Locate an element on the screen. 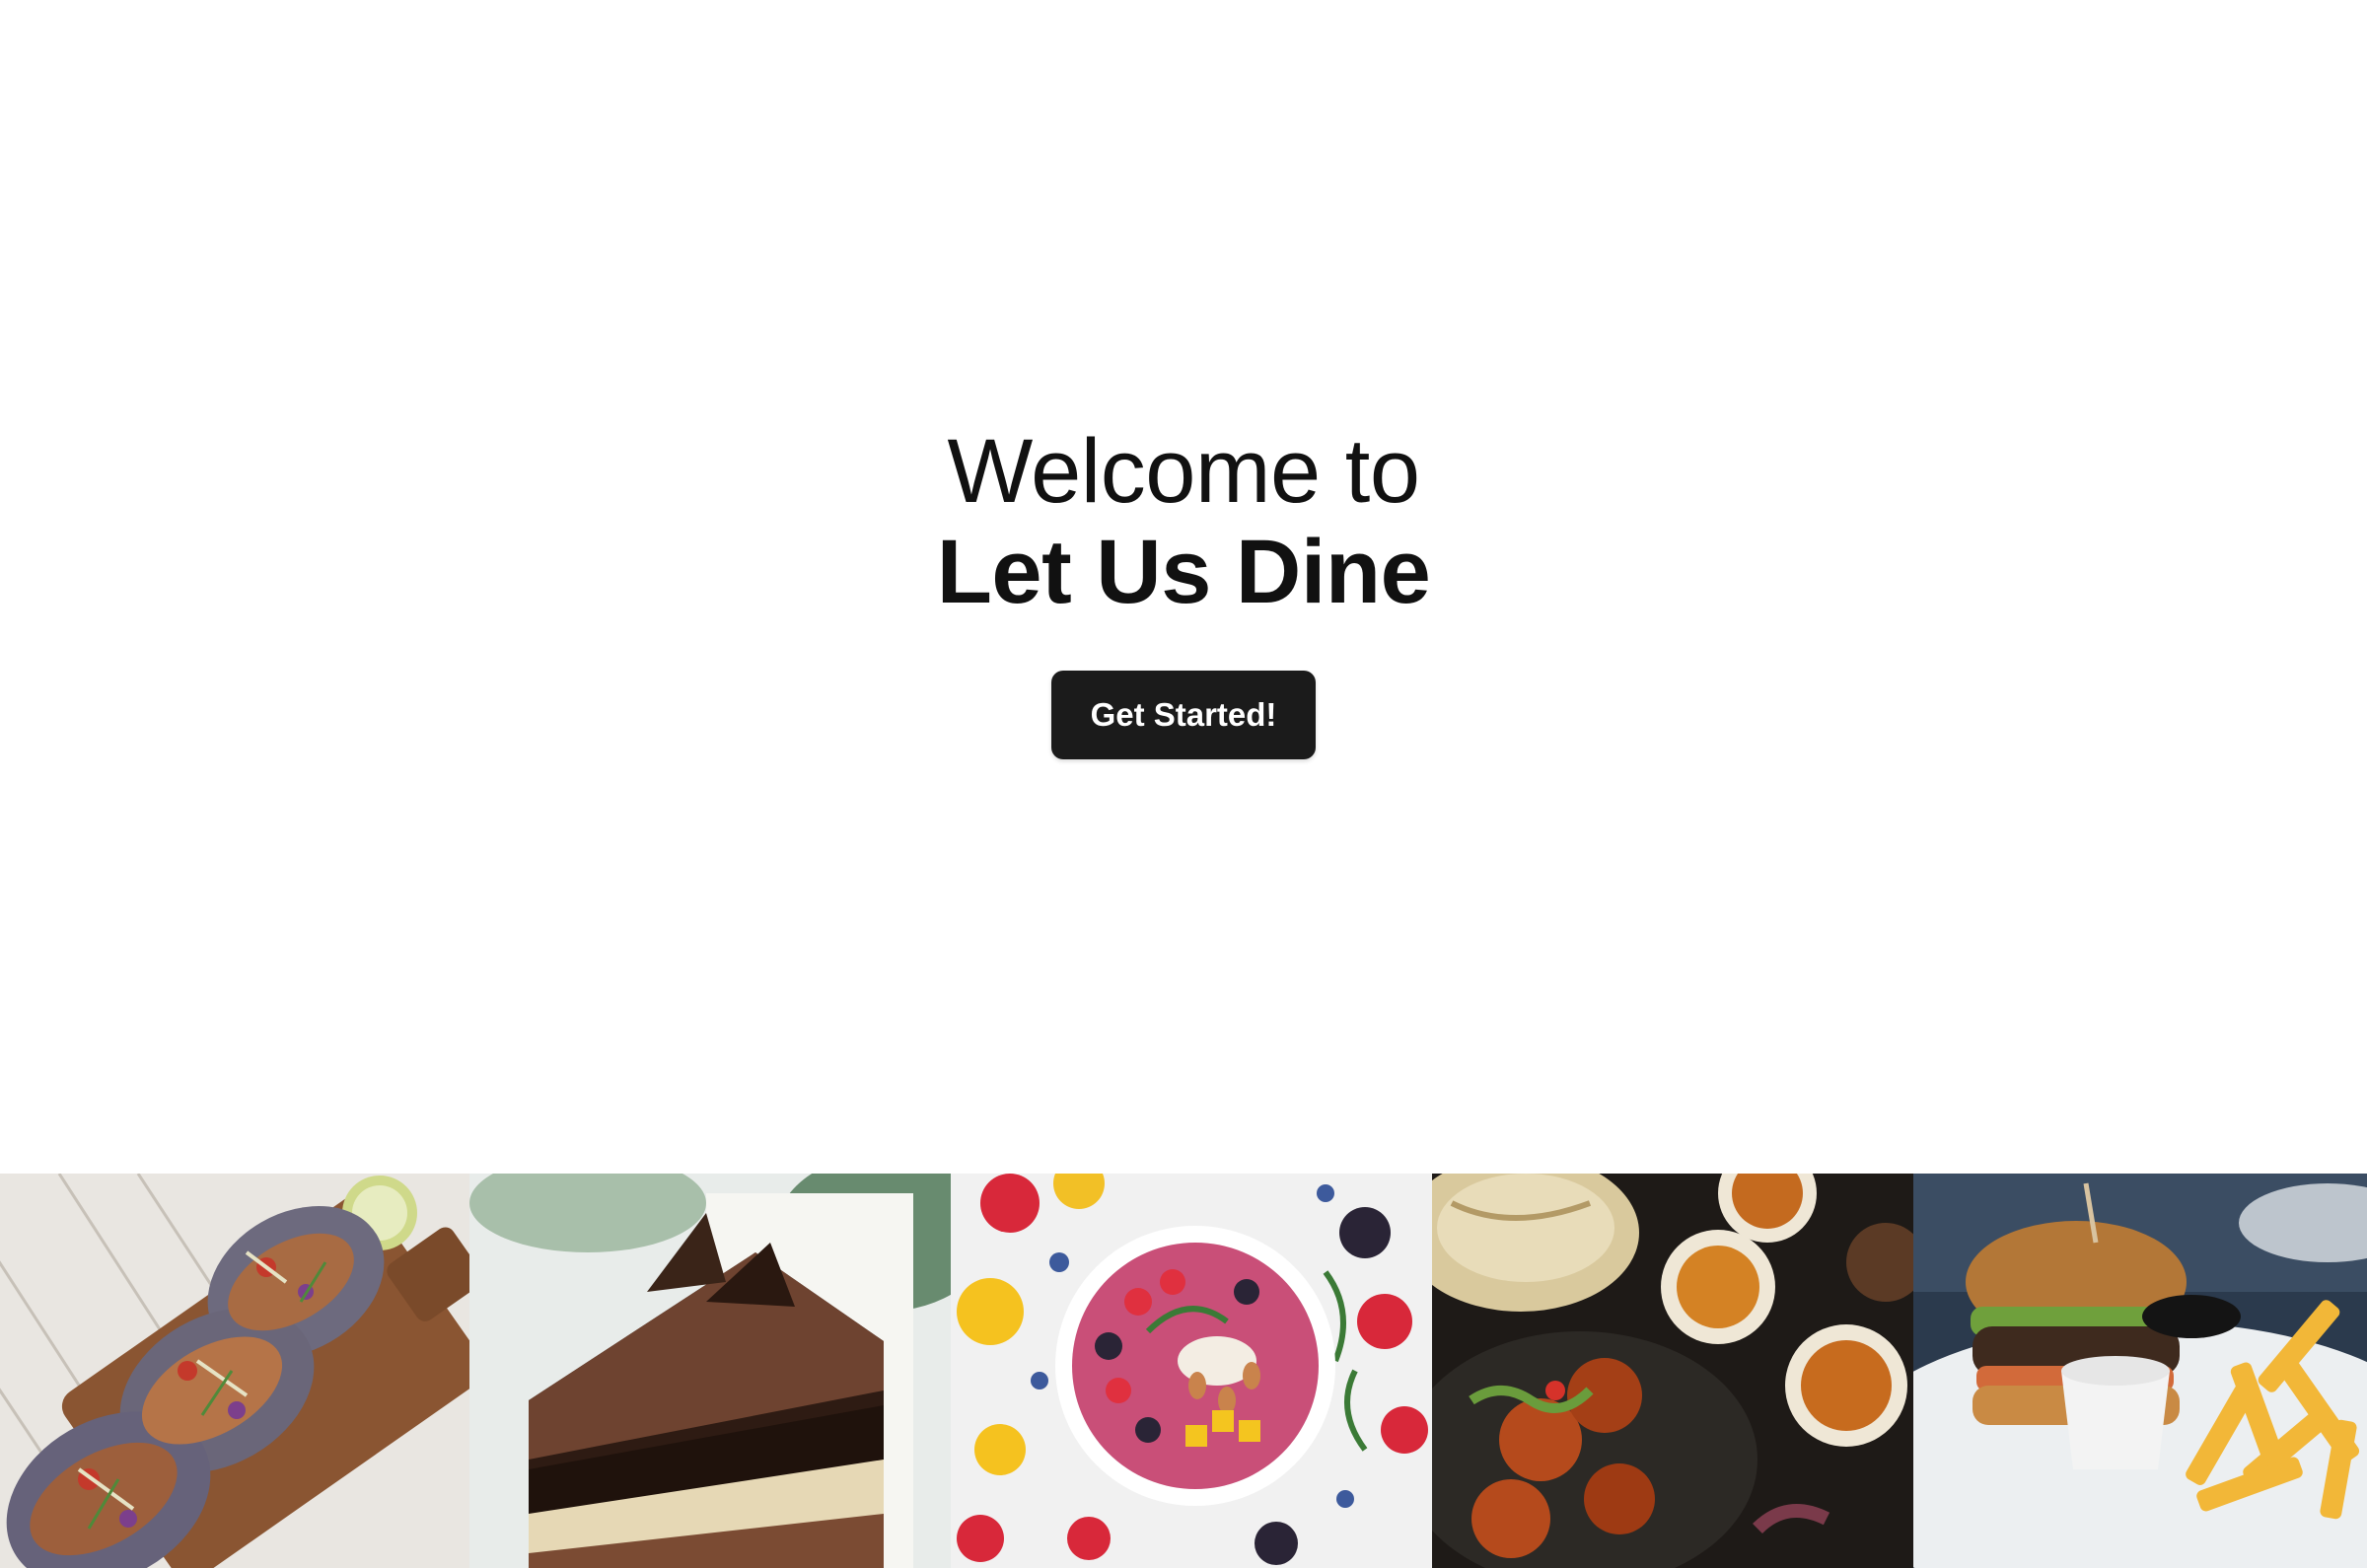 Image resolution: width=2367 pixels, height=1568 pixels. tacos-photo is located at coordinates (234, 1371).